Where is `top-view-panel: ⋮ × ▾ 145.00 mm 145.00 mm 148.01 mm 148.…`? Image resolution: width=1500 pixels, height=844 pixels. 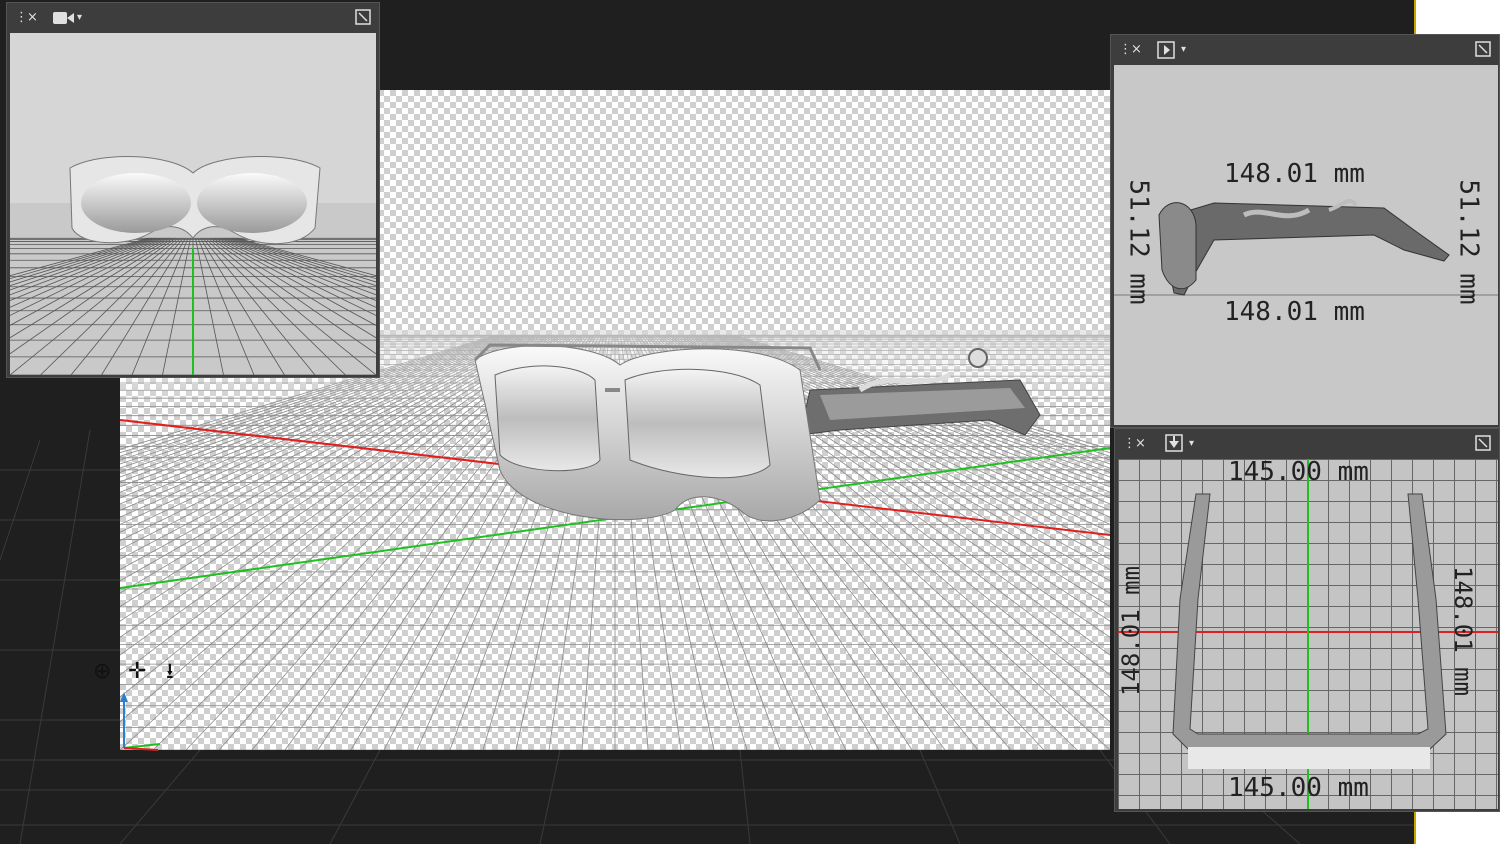
top-view-panel: ⋮ × ▾ 145.00 mm 145.00 mm 148.01 mm 148.… is located at coordinates (1307, 620).